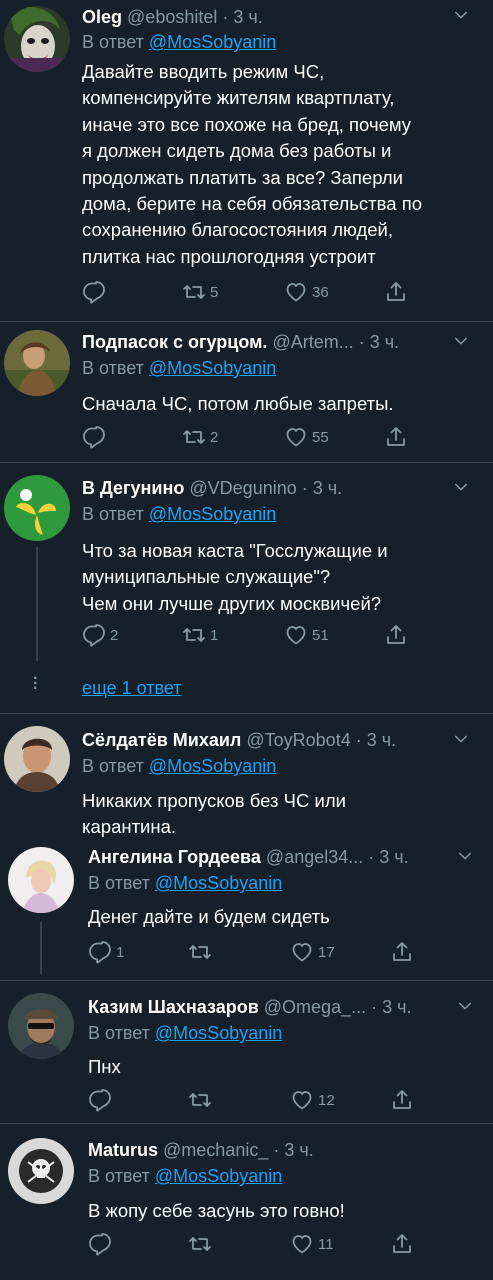  I want to click on author-name: Ангелина Гордеева, so click(174, 857).